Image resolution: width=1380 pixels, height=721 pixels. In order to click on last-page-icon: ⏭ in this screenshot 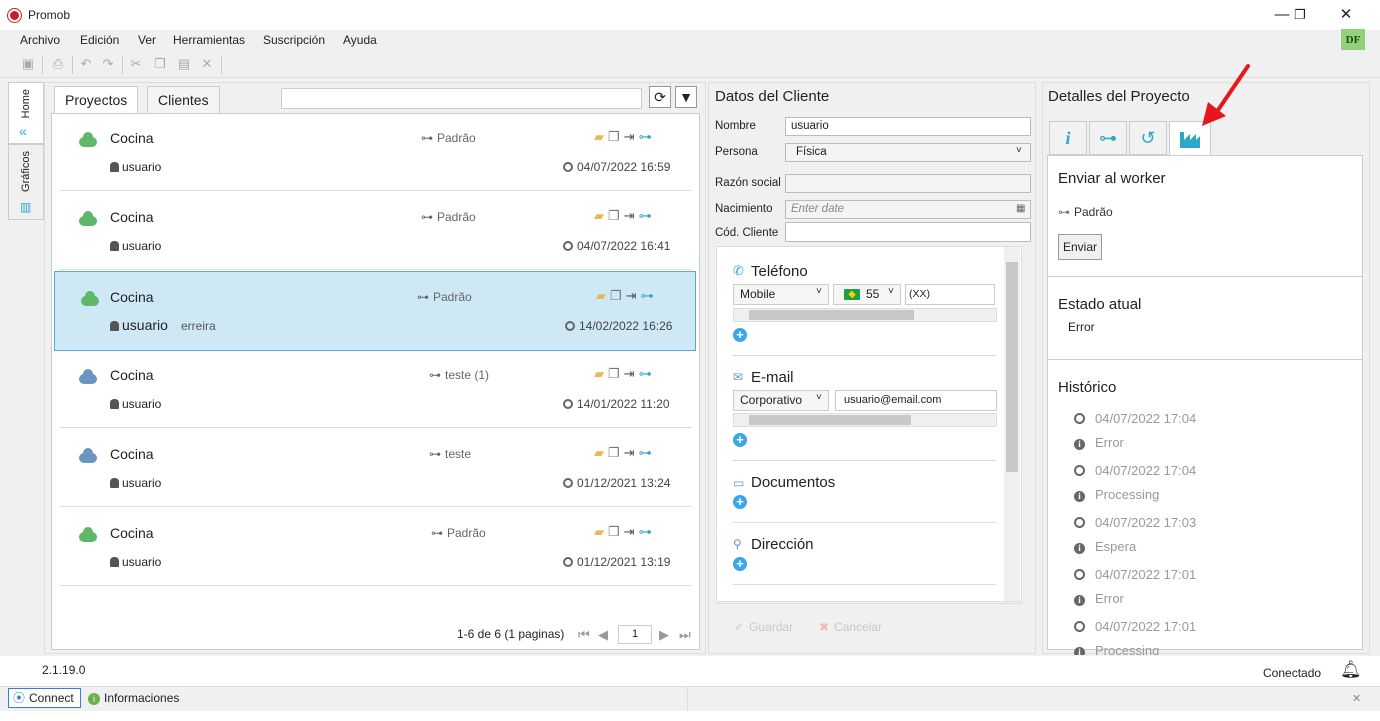, I will do `click(685, 635)`.